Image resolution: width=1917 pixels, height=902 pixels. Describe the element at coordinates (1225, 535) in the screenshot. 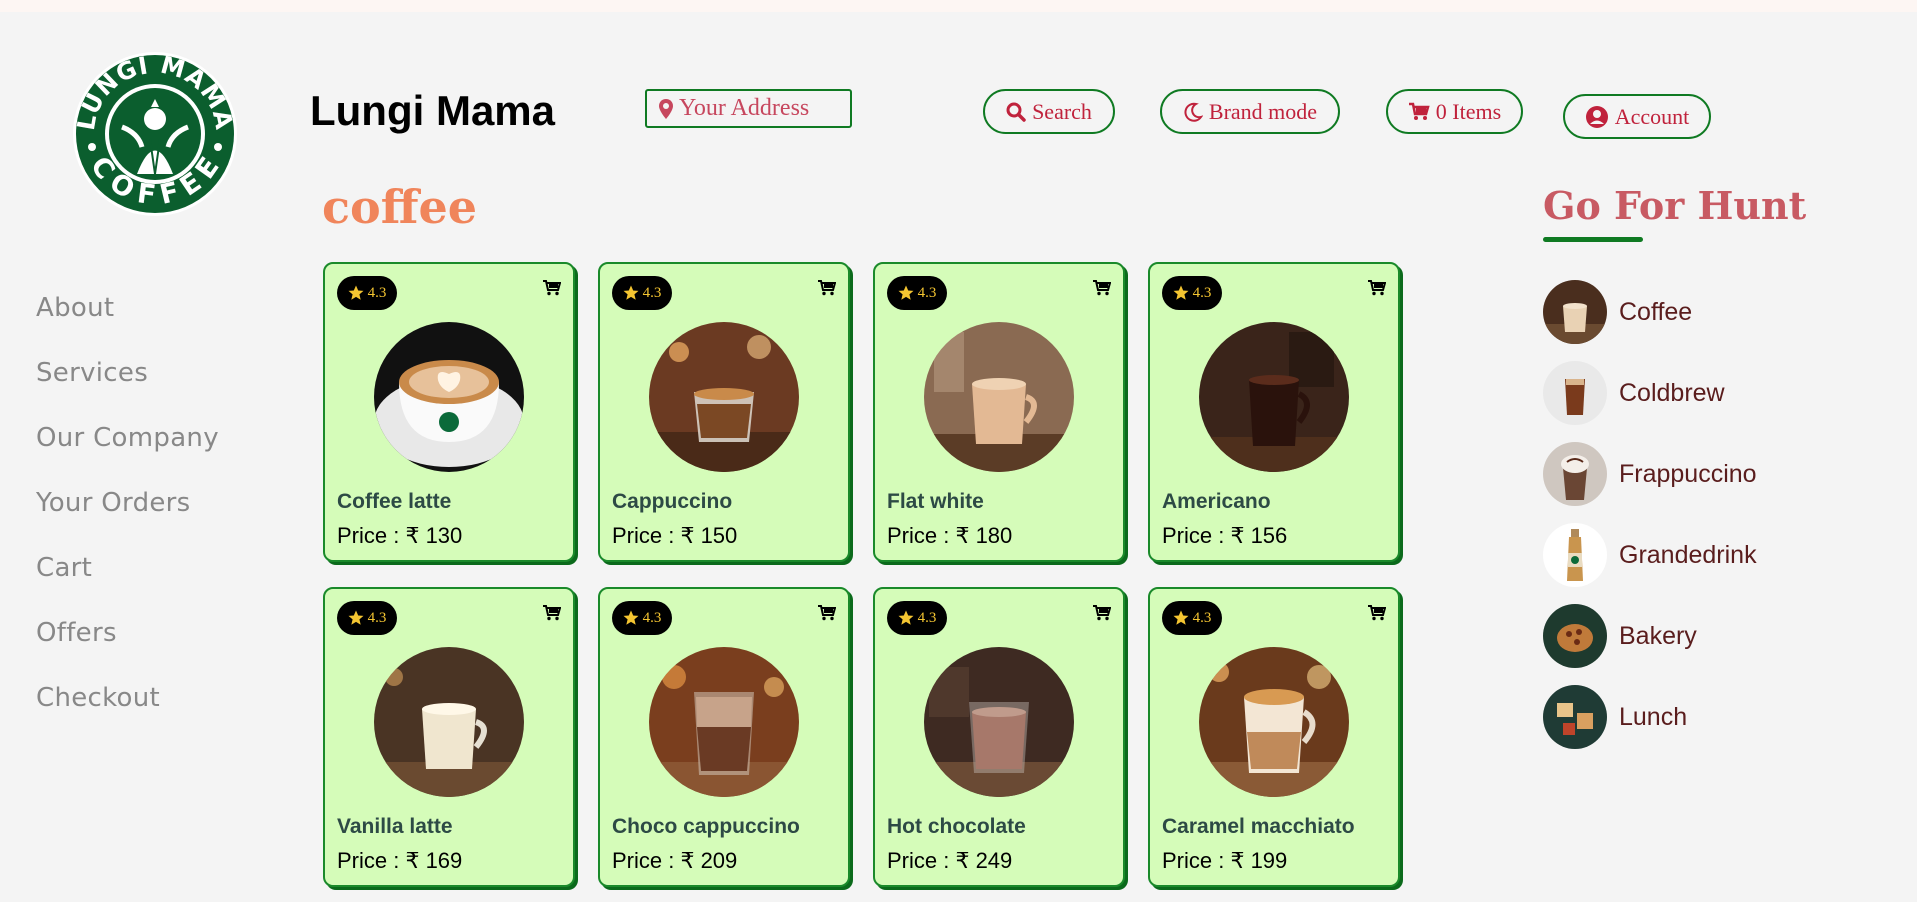

I see `product-price: Price : ₹ 156` at that location.